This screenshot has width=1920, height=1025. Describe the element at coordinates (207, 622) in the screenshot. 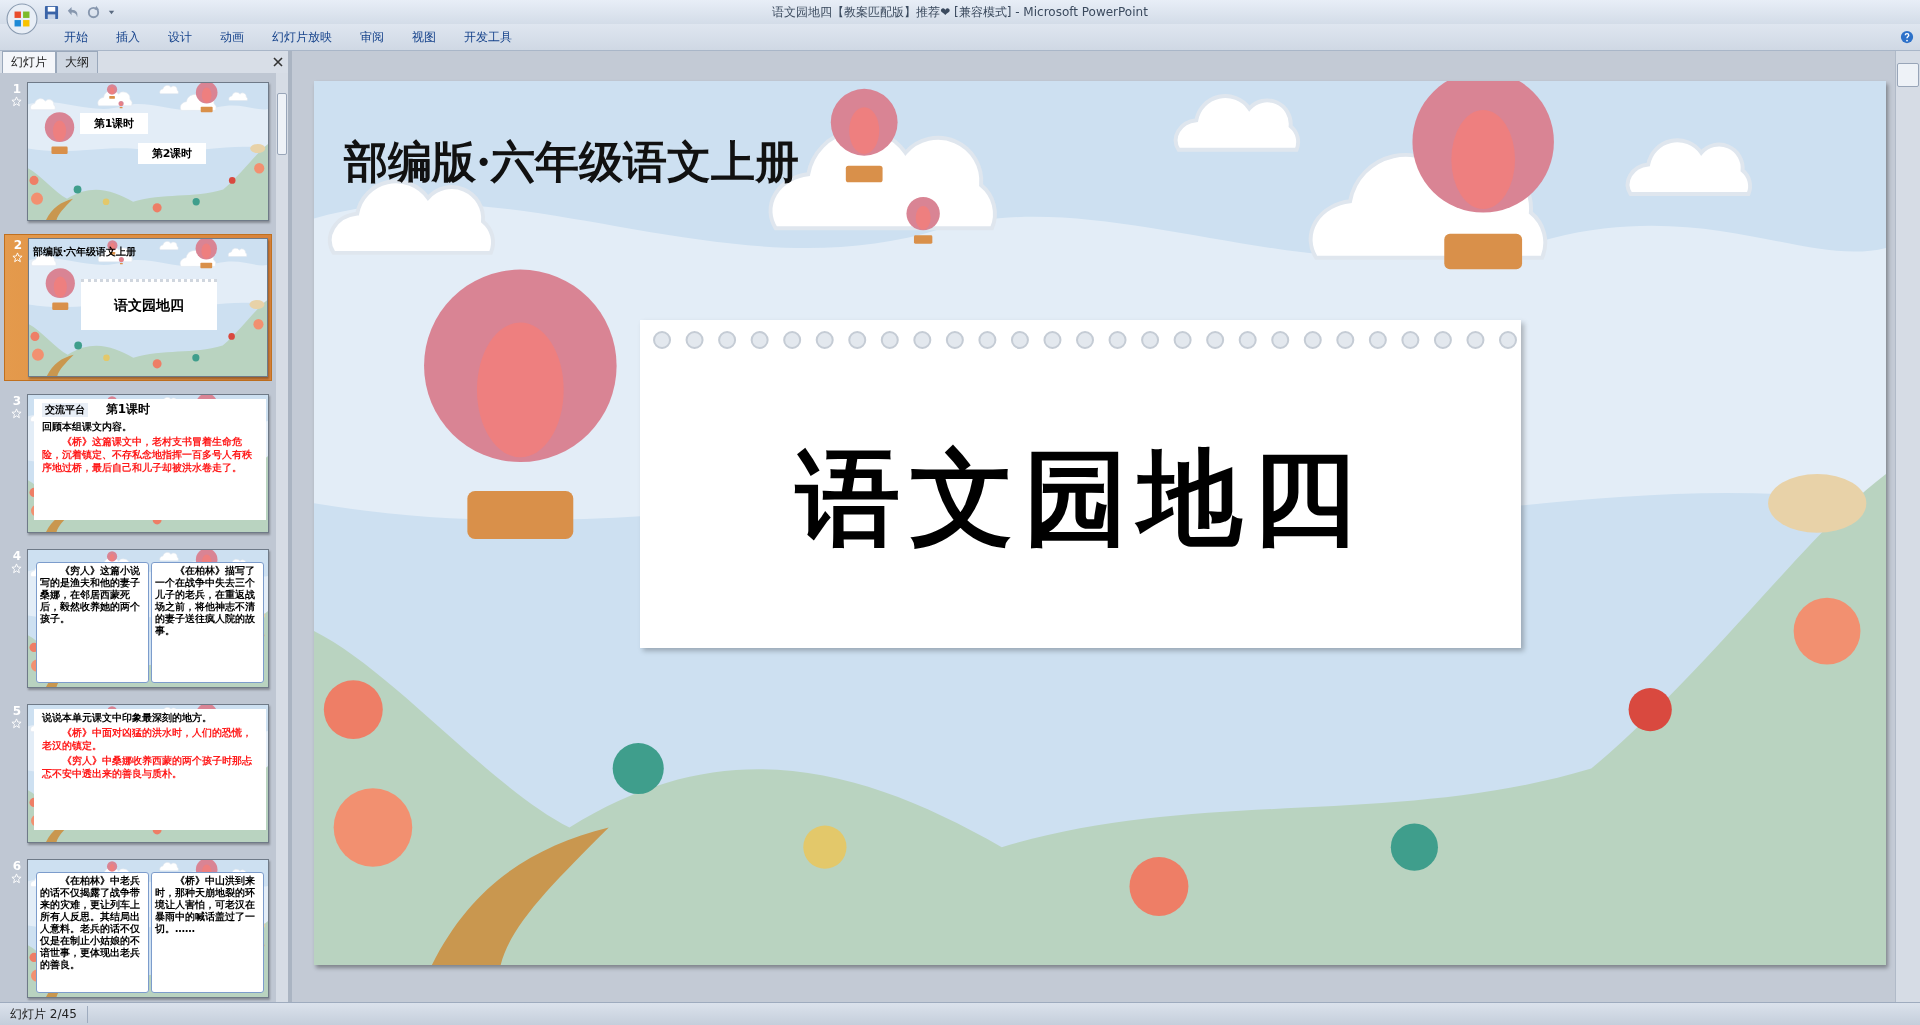

I see `slide-text: 《在柏林》描写了一个在战争中失去三个儿子的老兵，在重返战场之前，将他神志不清的妻子送往疯人院的故事。` at that location.